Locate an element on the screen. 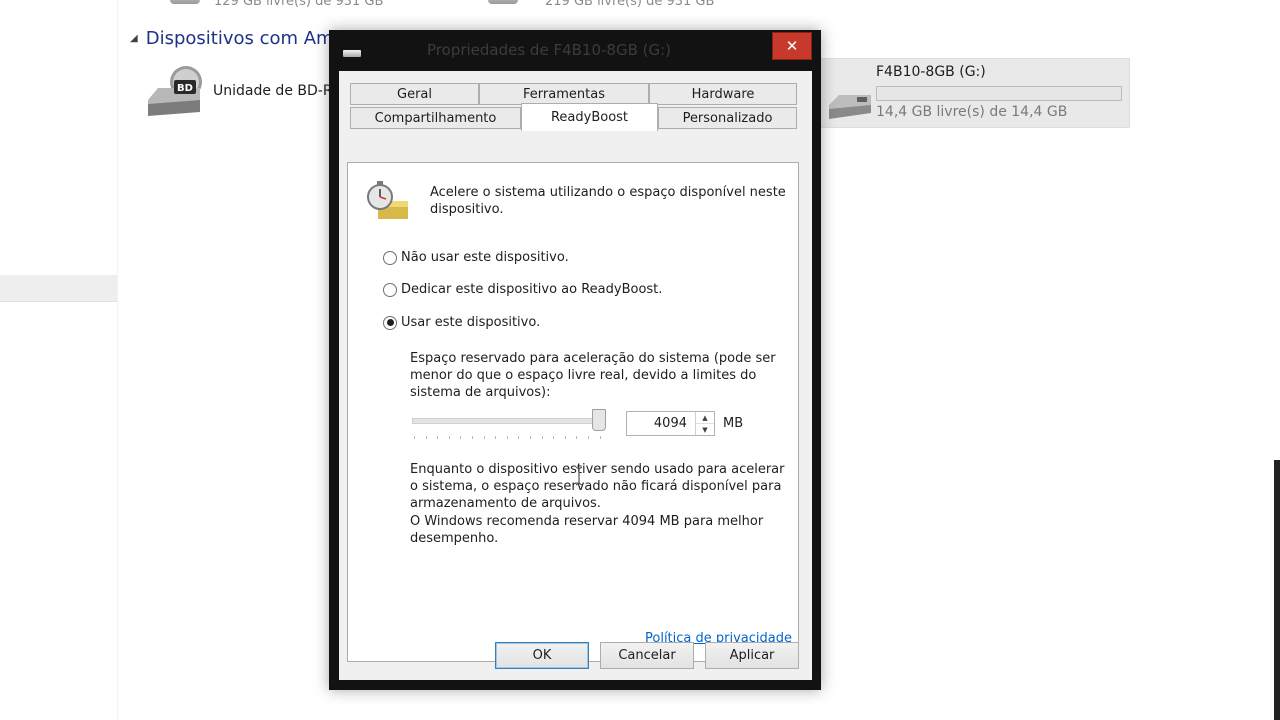 This screenshot has width=1280, height=720. ibeam-cursor-icon is located at coordinates (579, 476).